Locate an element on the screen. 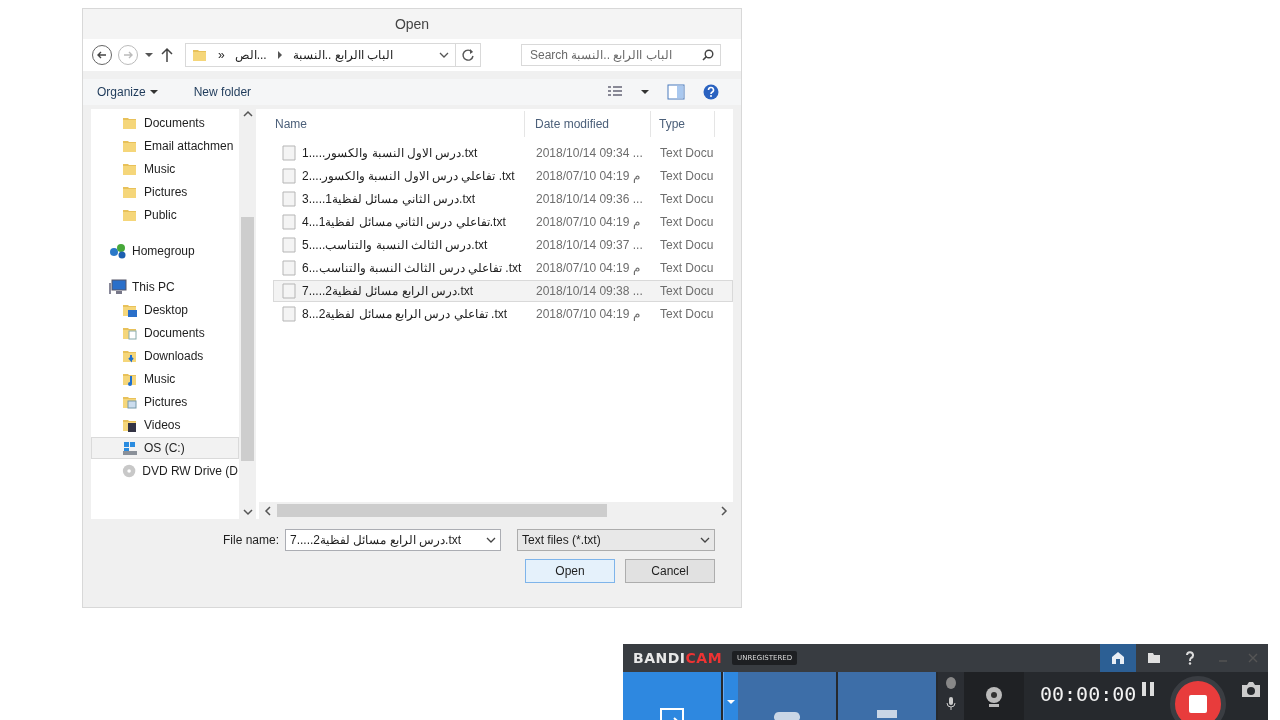 The height and width of the screenshot is (720, 1280). disc-icon is located at coordinates (129, 471).